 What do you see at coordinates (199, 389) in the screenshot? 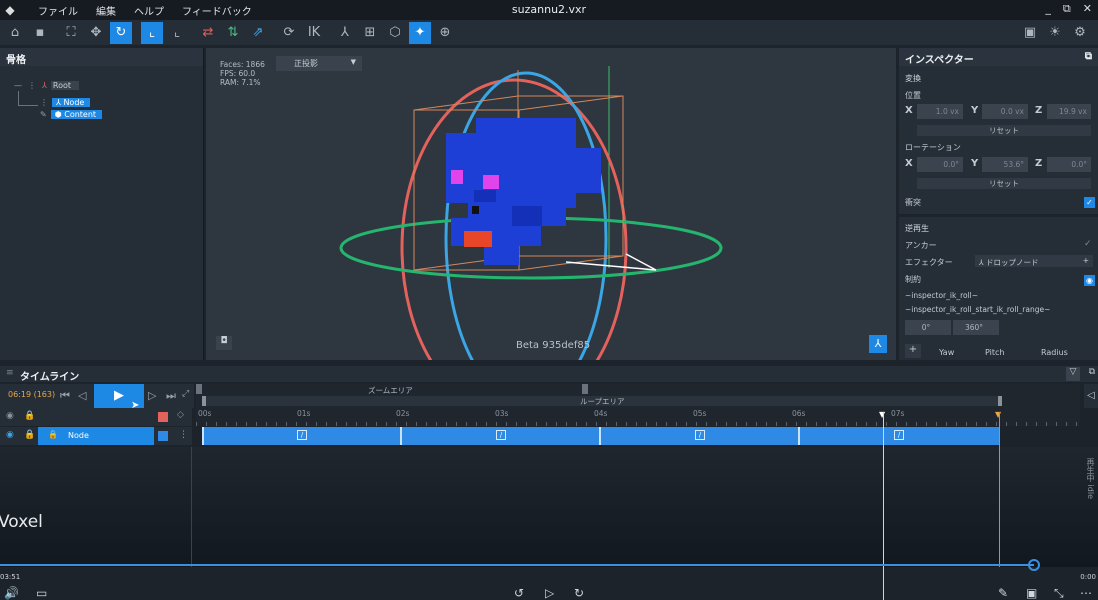
I see `zoom-handle-left` at bounding box center [199, 389].